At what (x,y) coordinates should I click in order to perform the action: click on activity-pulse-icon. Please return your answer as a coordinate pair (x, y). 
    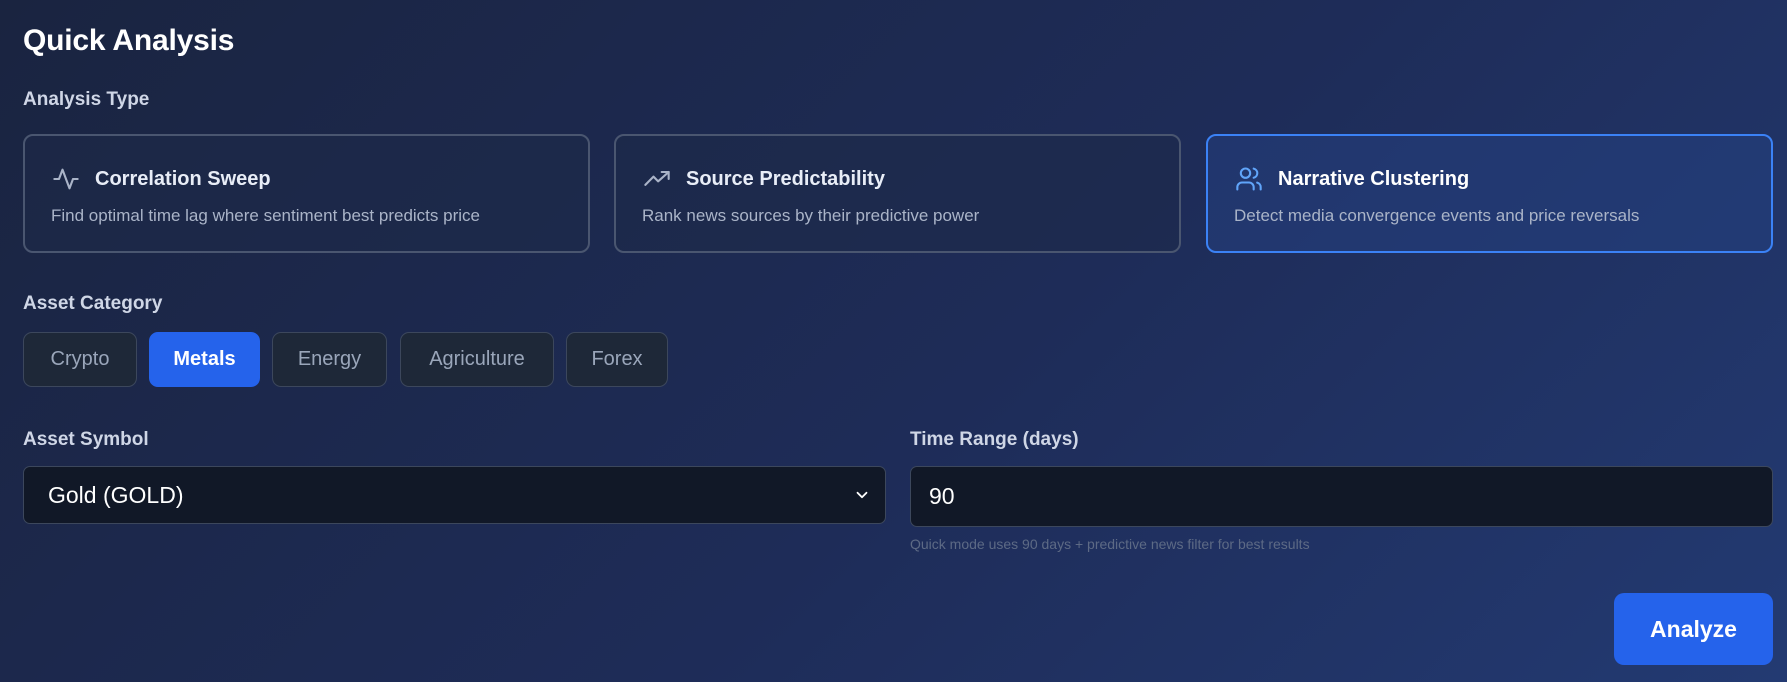
    Looking at the image, I should click on (66, 179).